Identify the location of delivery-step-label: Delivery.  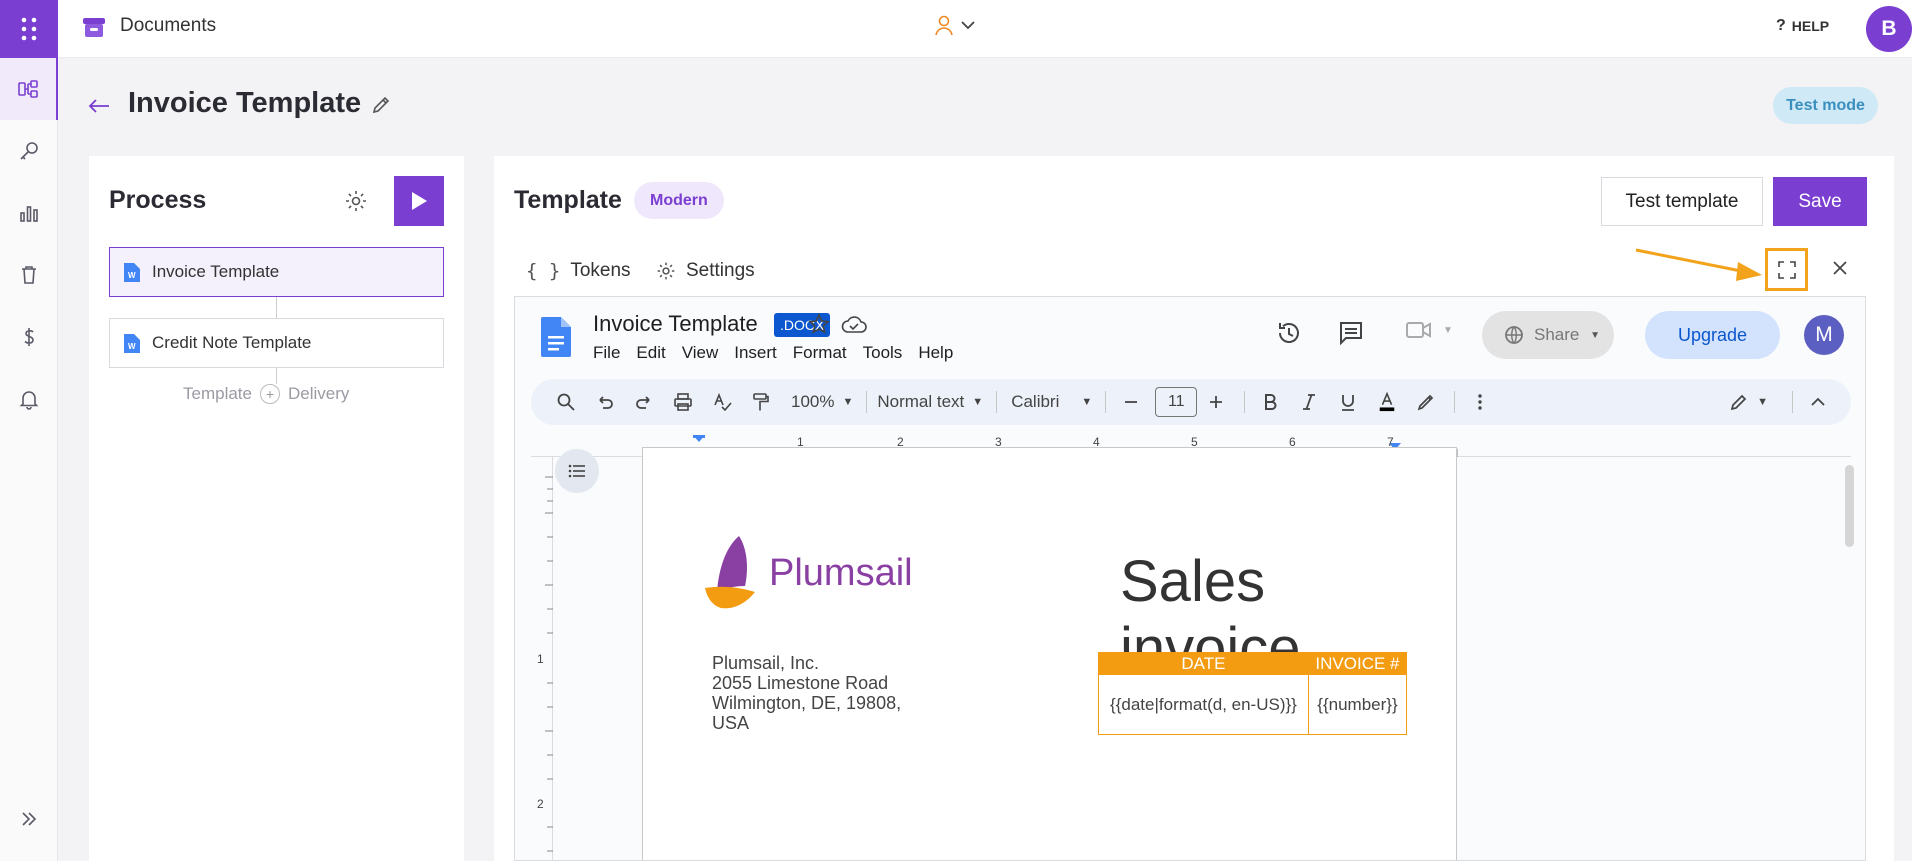
(318, 394).